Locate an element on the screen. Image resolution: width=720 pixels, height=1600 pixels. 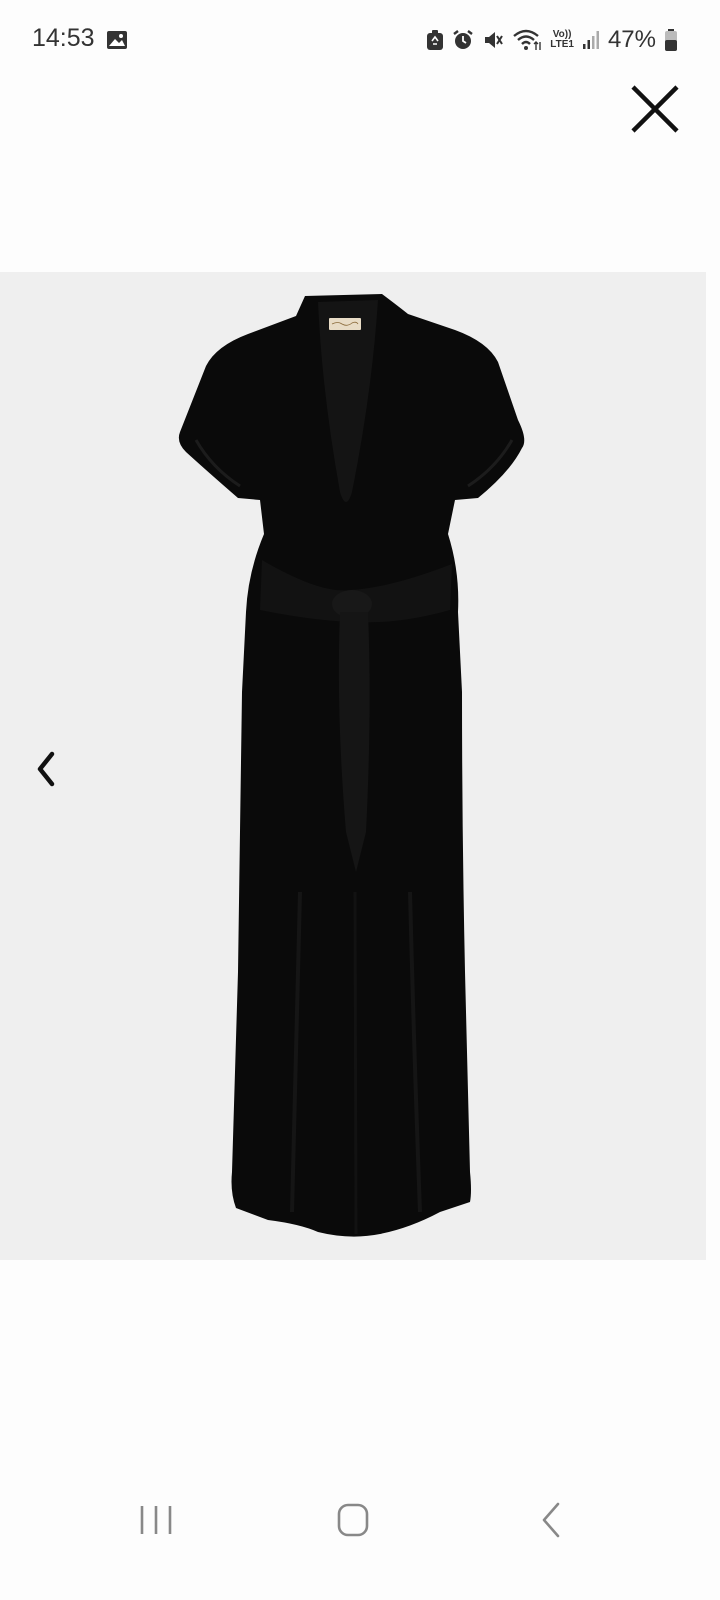
wifi-icon is located at coordinates (527, 39).